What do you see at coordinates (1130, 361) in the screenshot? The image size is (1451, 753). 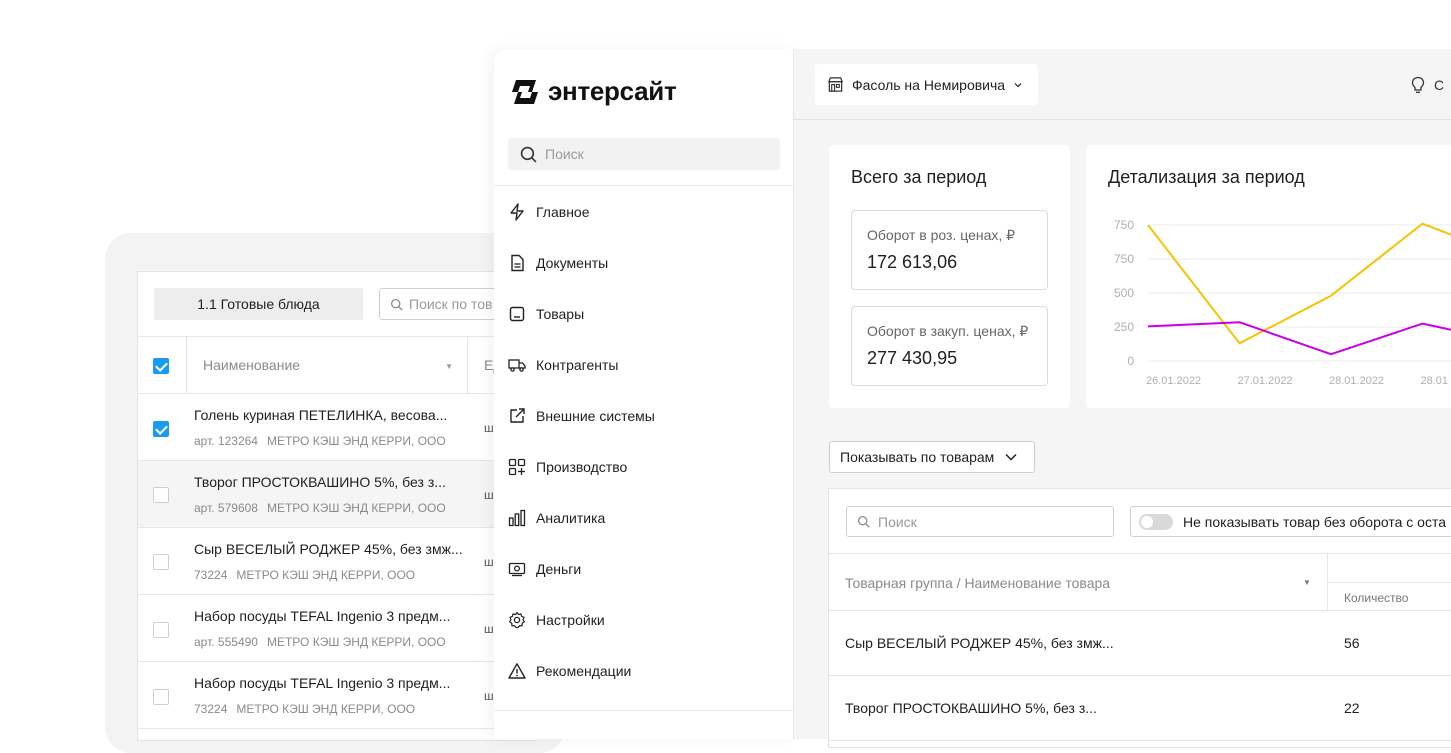 I see `y-tick-label: 0` at bounding box center [1130, 361].